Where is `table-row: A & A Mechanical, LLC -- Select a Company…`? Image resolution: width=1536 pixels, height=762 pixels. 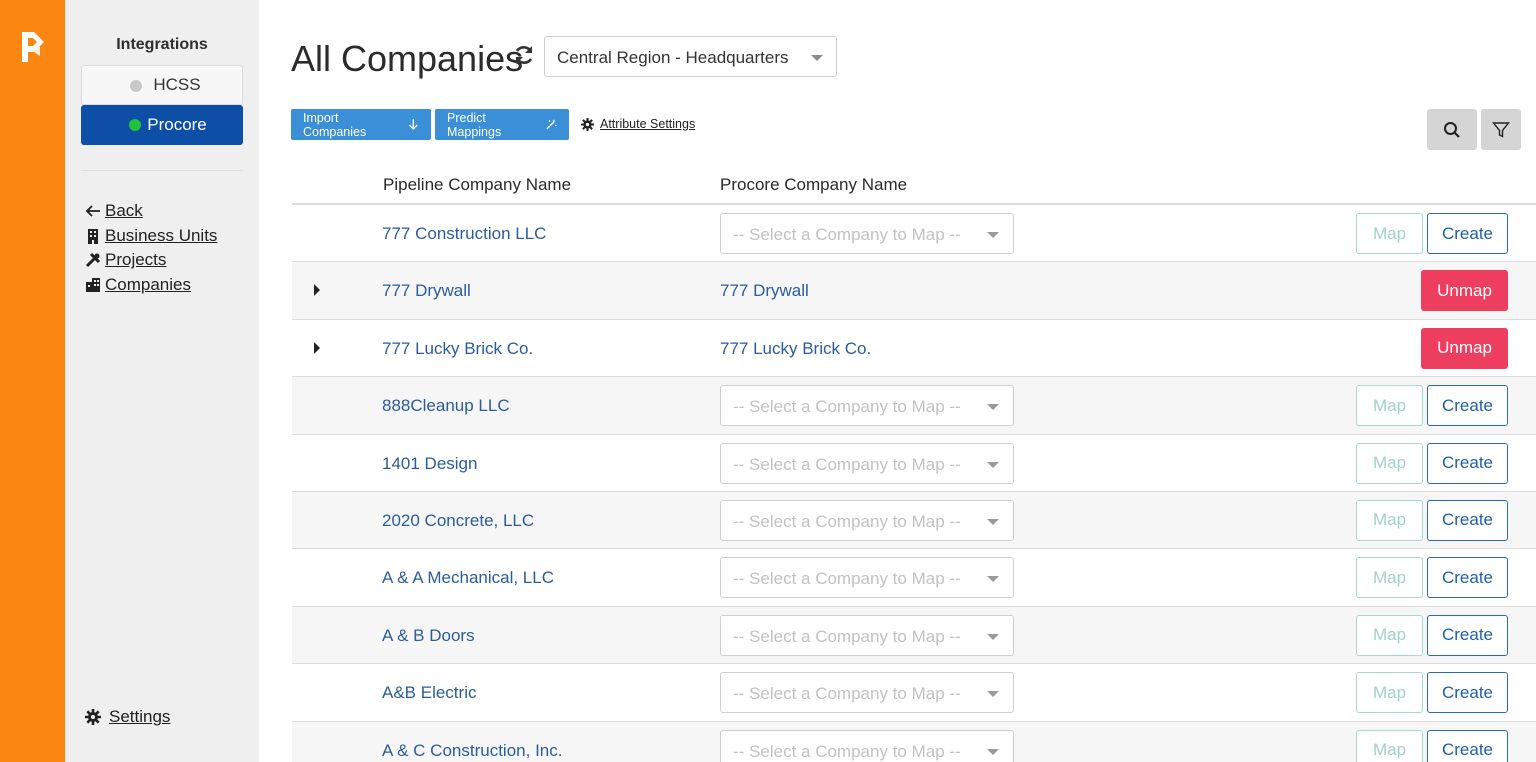 table-row: A & A Mechanical, LLC -- Select a Company… is located at coordinates (914, 578).